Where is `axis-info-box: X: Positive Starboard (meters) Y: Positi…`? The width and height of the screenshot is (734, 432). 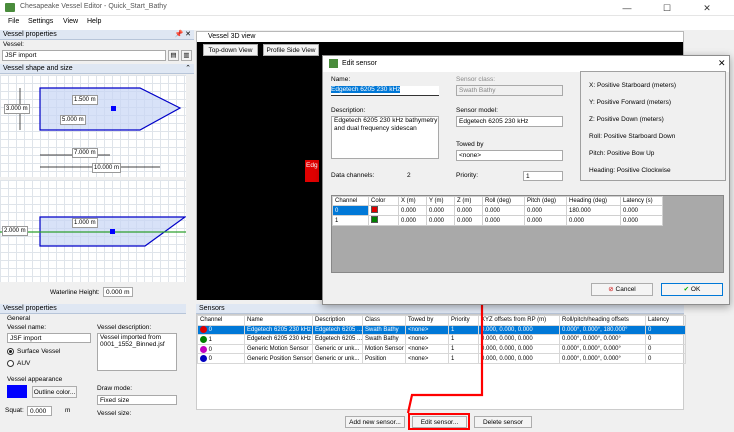 axis-info-box: X: Positive Starboard (meters) Y: Positi… is located at coordinates (653, 126).